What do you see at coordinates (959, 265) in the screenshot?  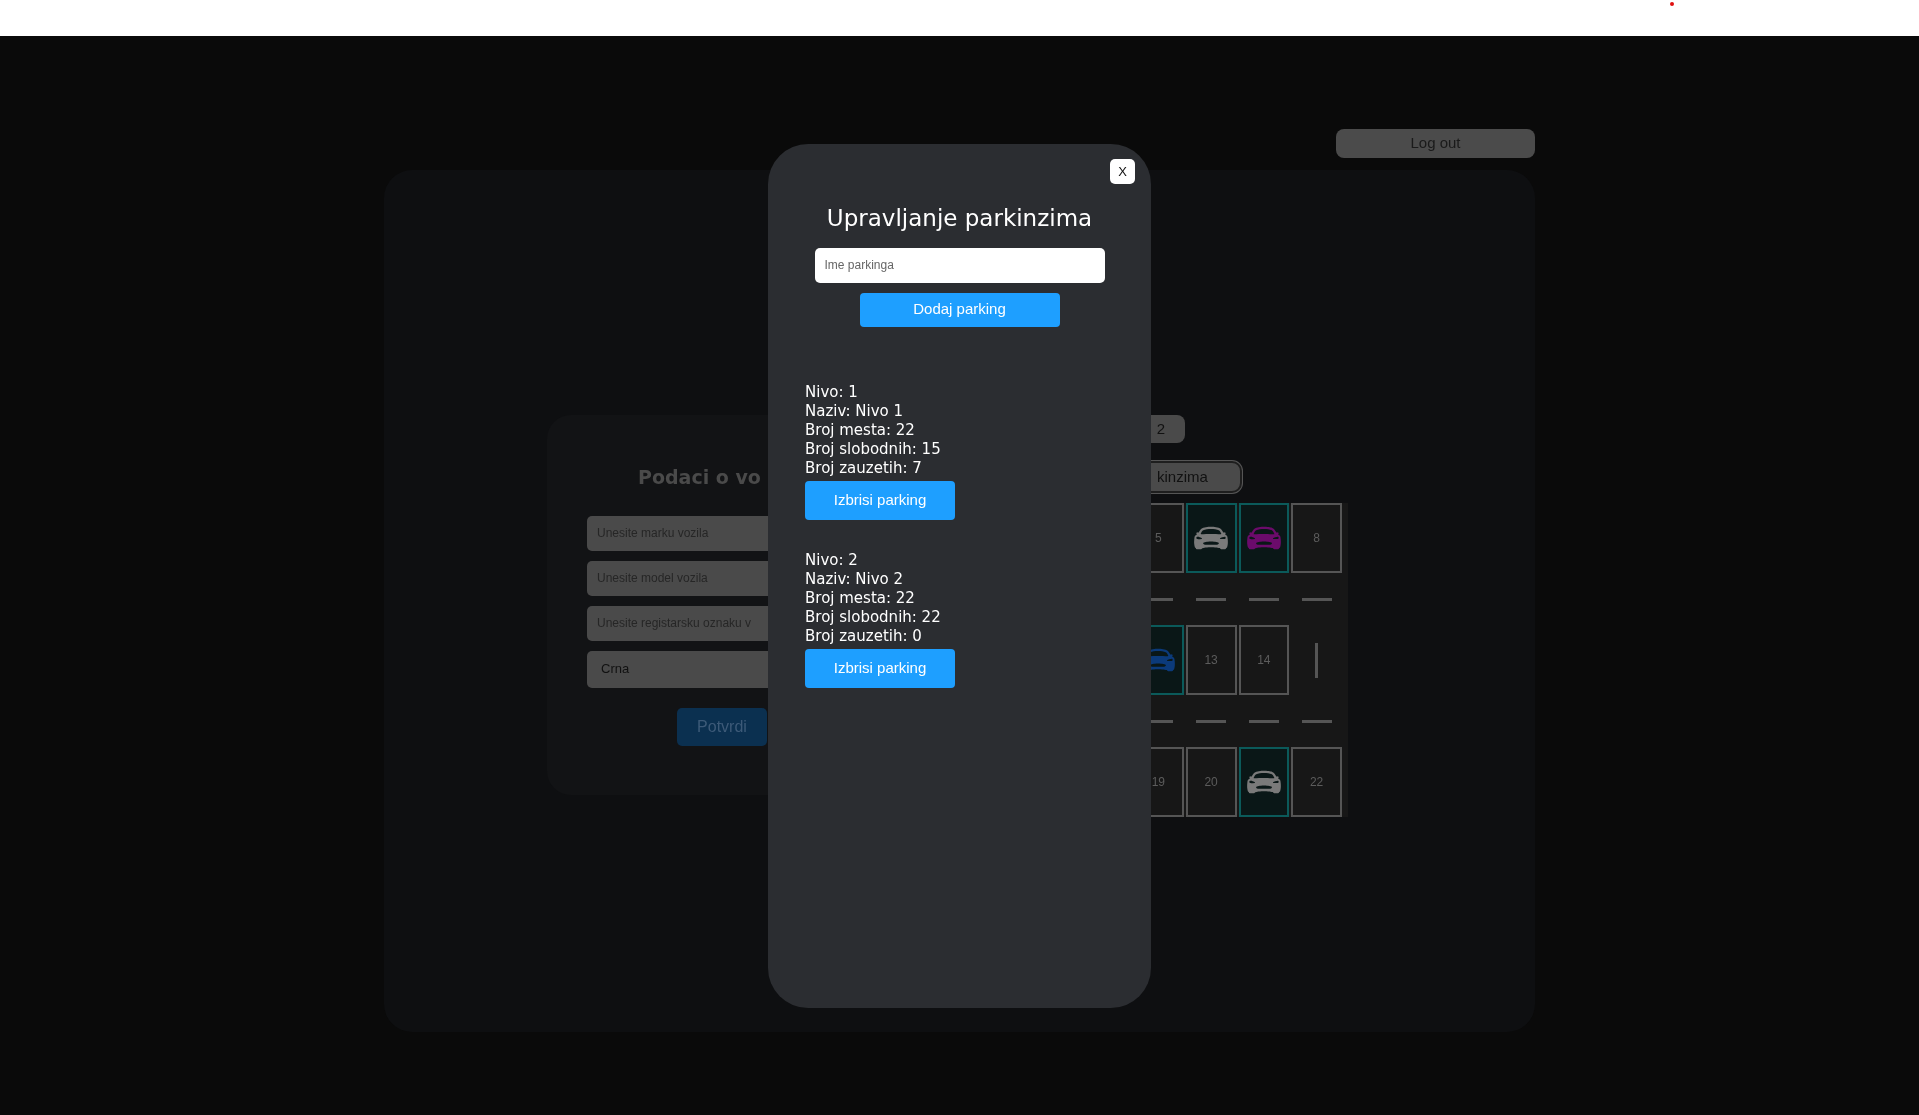 I see `parking-name-field: Ime parkinga` at bounding box center [959, 265].